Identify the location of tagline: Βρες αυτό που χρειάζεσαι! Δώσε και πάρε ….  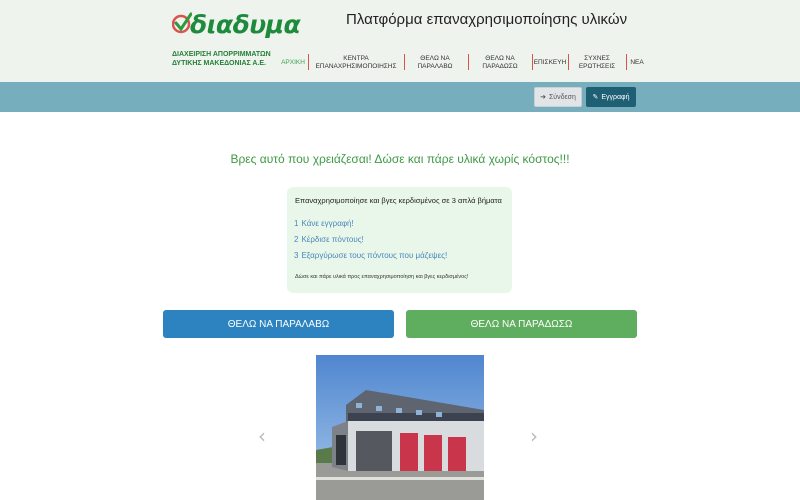
(400, 159).